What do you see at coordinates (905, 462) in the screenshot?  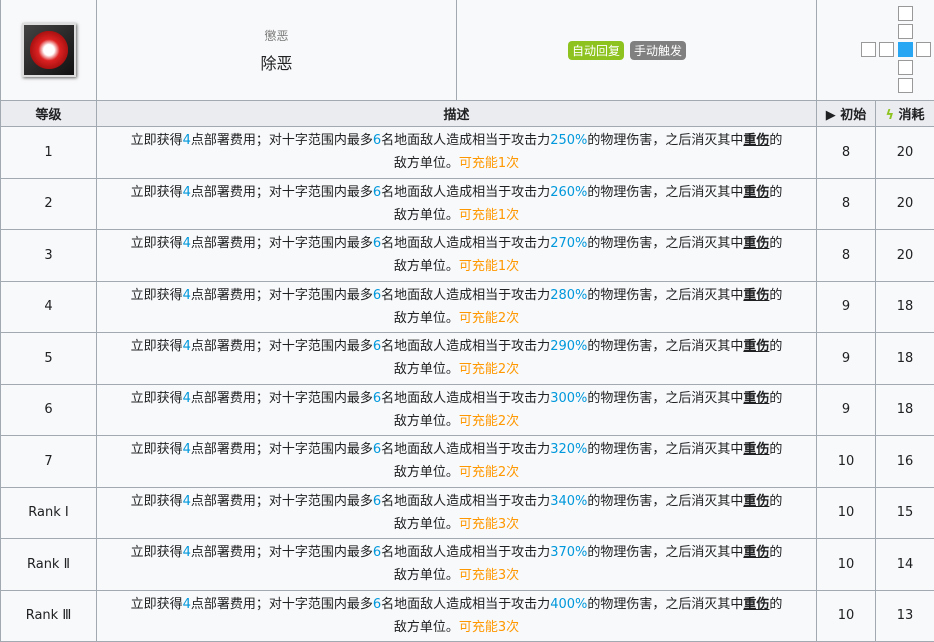 I see `sp-cost: 16` at bounding box center [905, 462].